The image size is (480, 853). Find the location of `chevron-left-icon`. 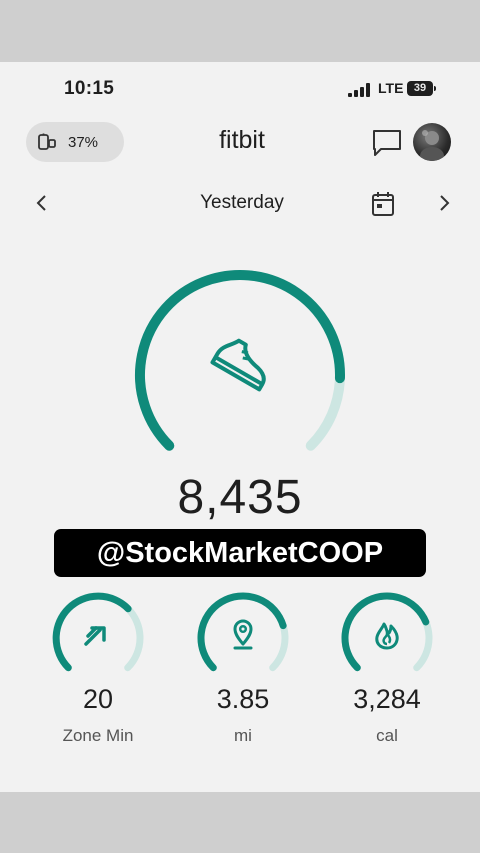

chevron-left-icon is located at coordinates (42, 203).